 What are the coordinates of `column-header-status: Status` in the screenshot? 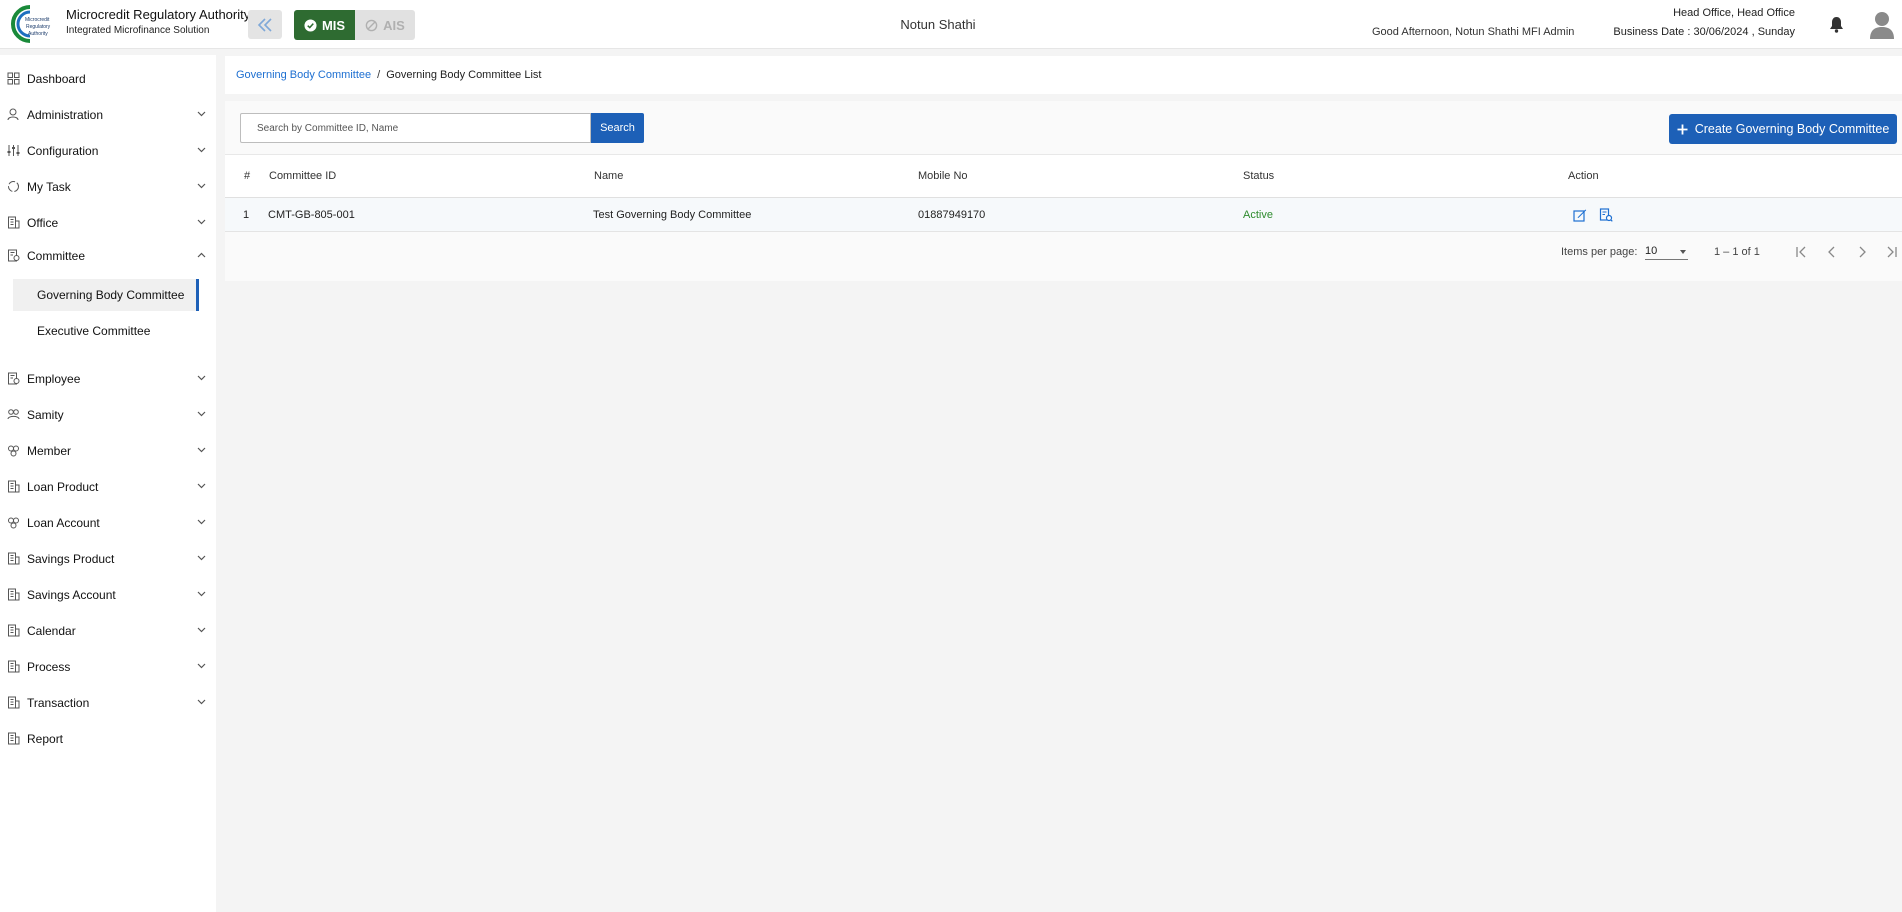 It's located at (1258, 176).